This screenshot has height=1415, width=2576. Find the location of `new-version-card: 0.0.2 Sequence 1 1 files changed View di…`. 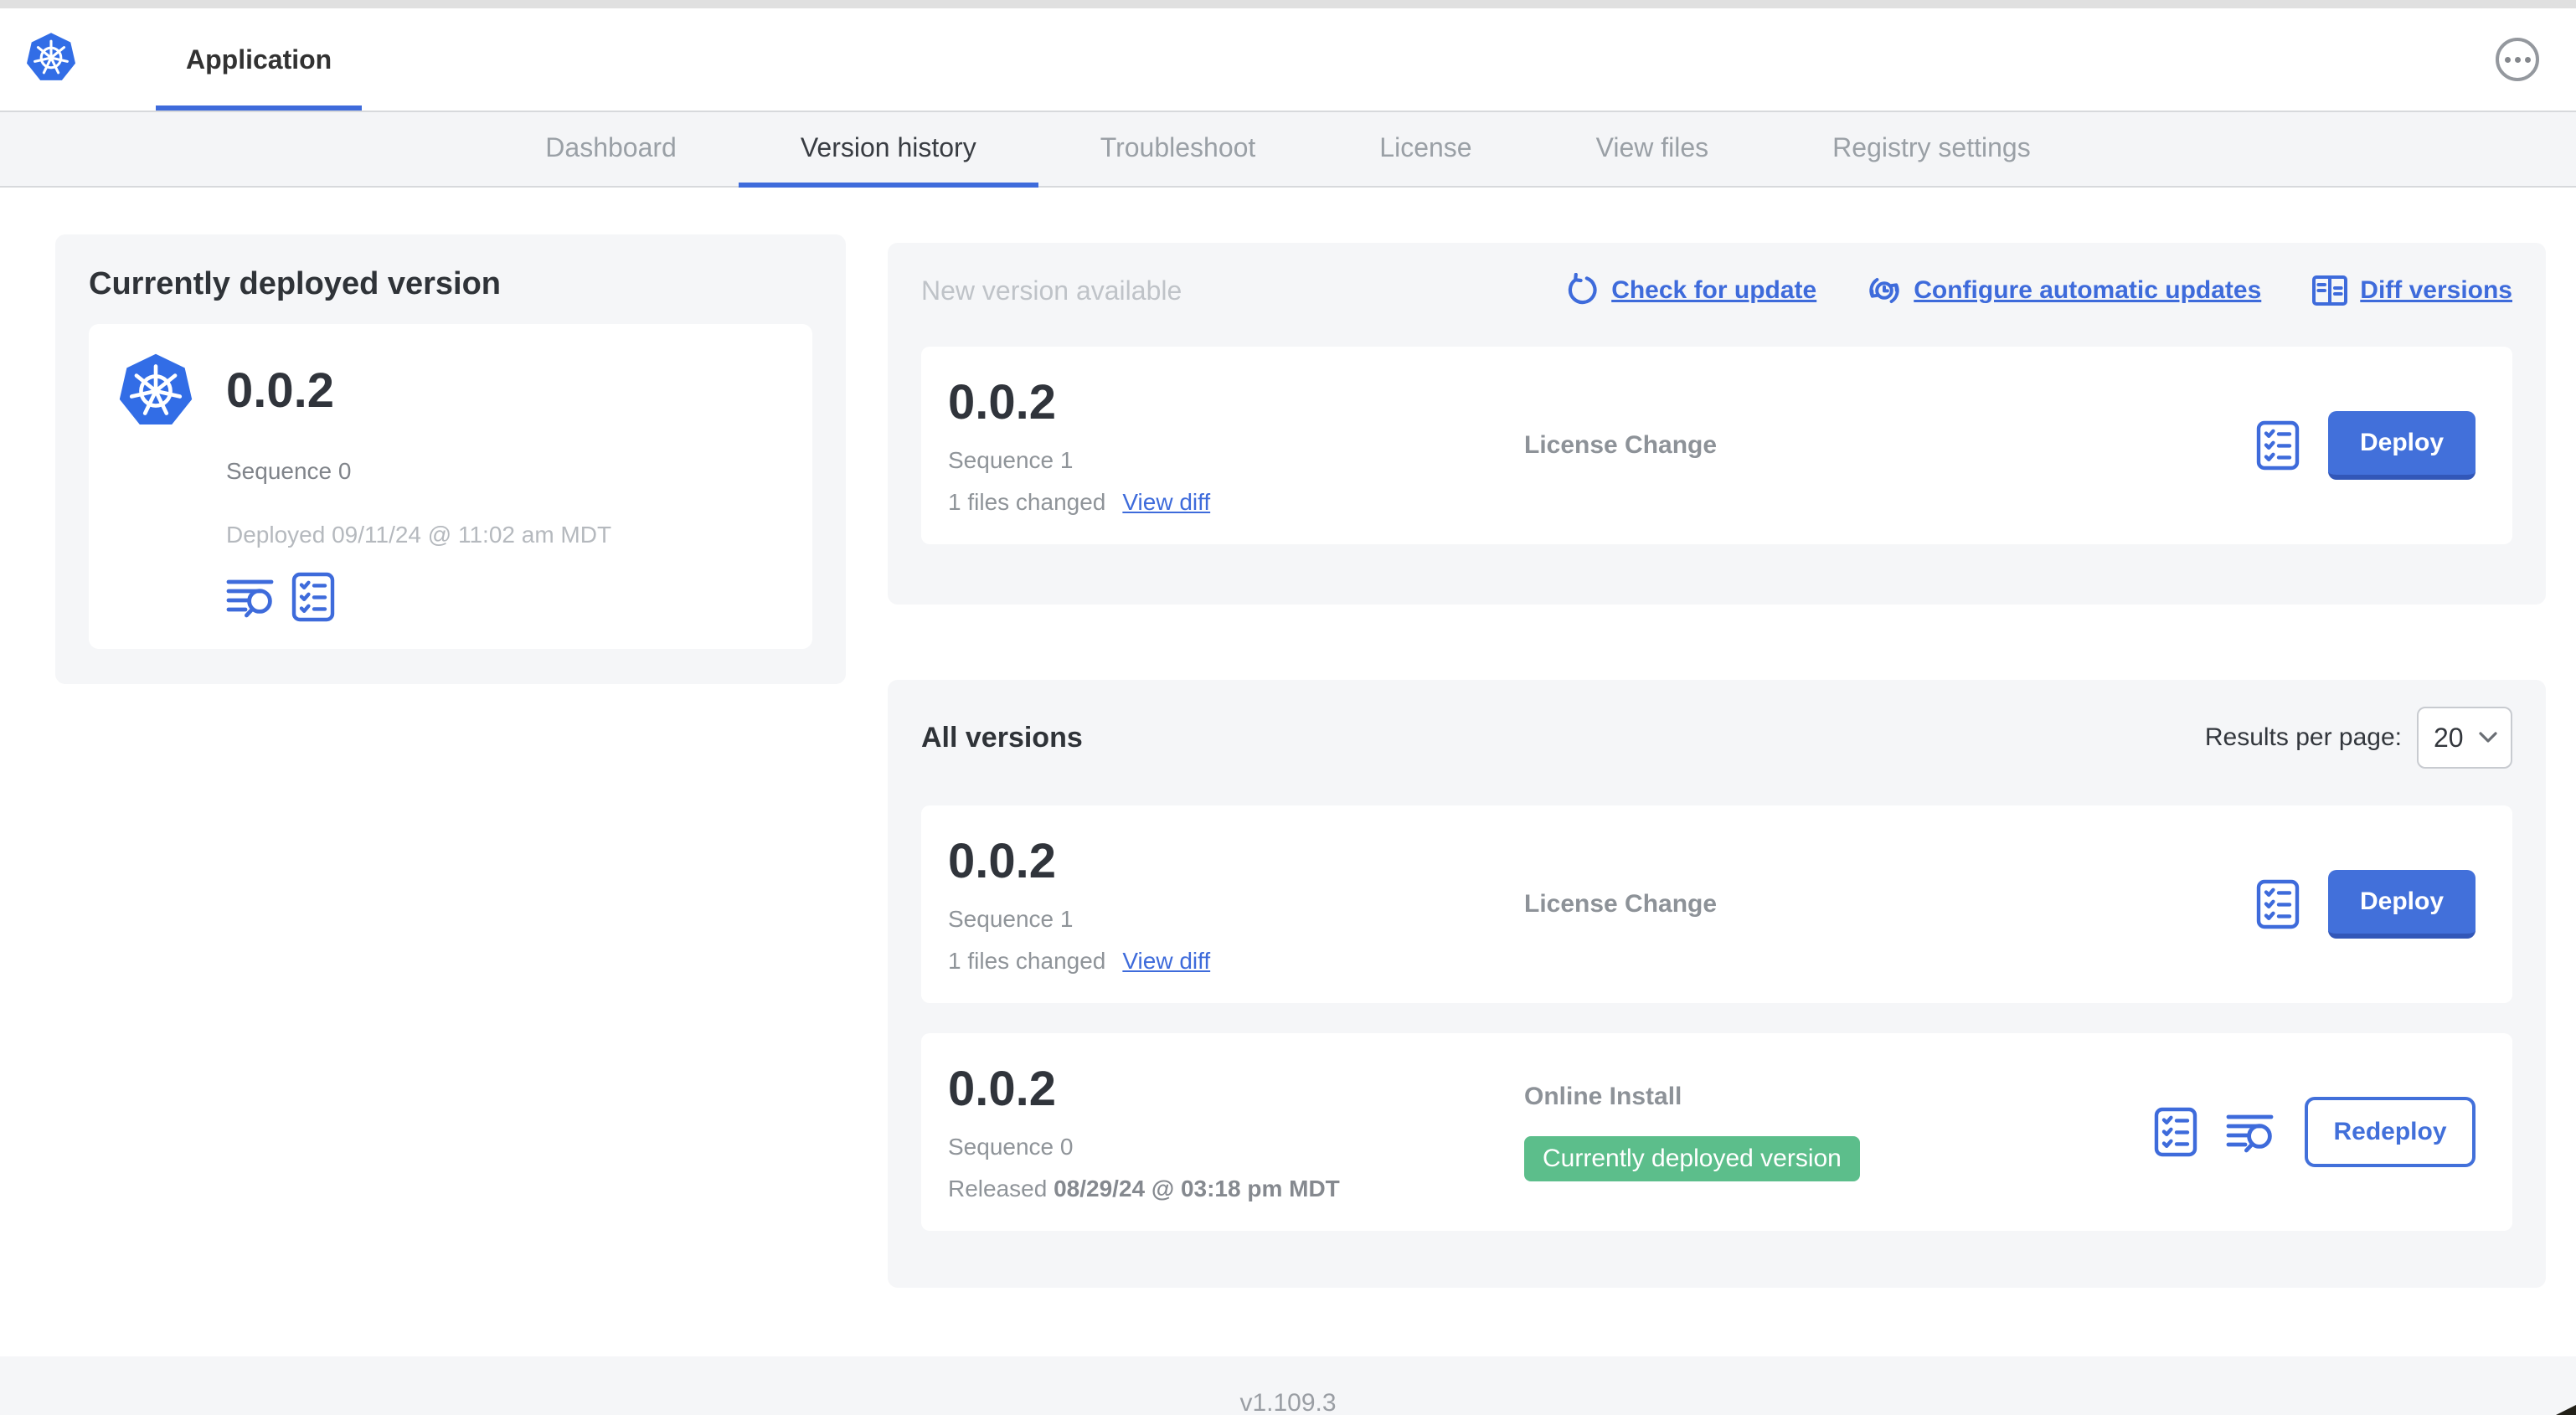

new-version-card: 0.0.2 Sequence 1 1 files changed View di… is located at coordinates (1716, 445).